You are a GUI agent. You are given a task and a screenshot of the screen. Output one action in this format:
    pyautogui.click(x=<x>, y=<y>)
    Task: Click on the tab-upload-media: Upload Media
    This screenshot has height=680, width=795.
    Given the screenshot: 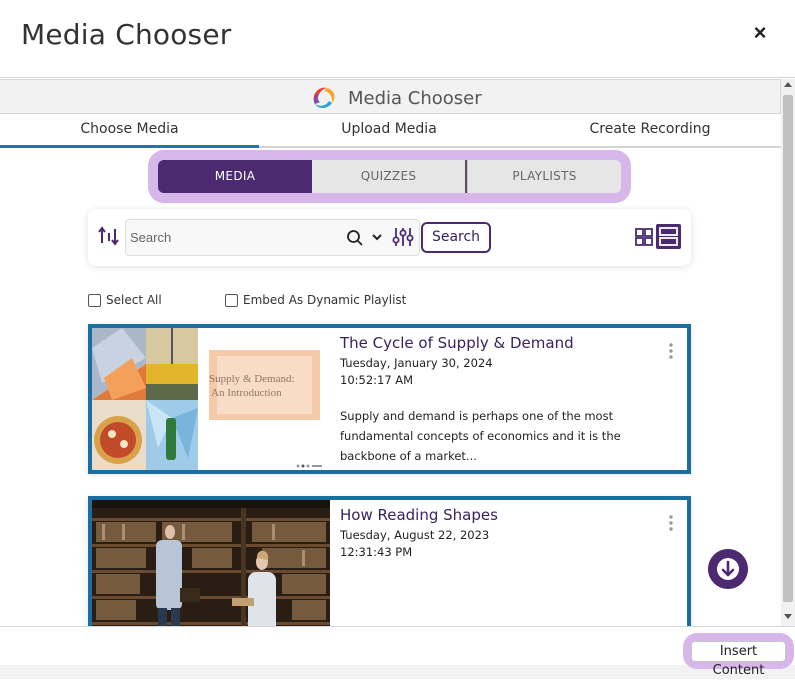 What is the action you would take?
    pyautogui.click(x=389, y=131)
    